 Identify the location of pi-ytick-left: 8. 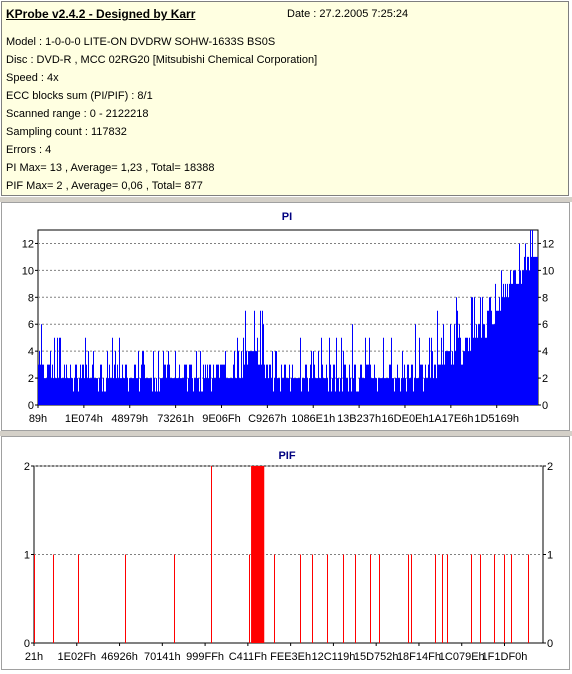
(31, 298).